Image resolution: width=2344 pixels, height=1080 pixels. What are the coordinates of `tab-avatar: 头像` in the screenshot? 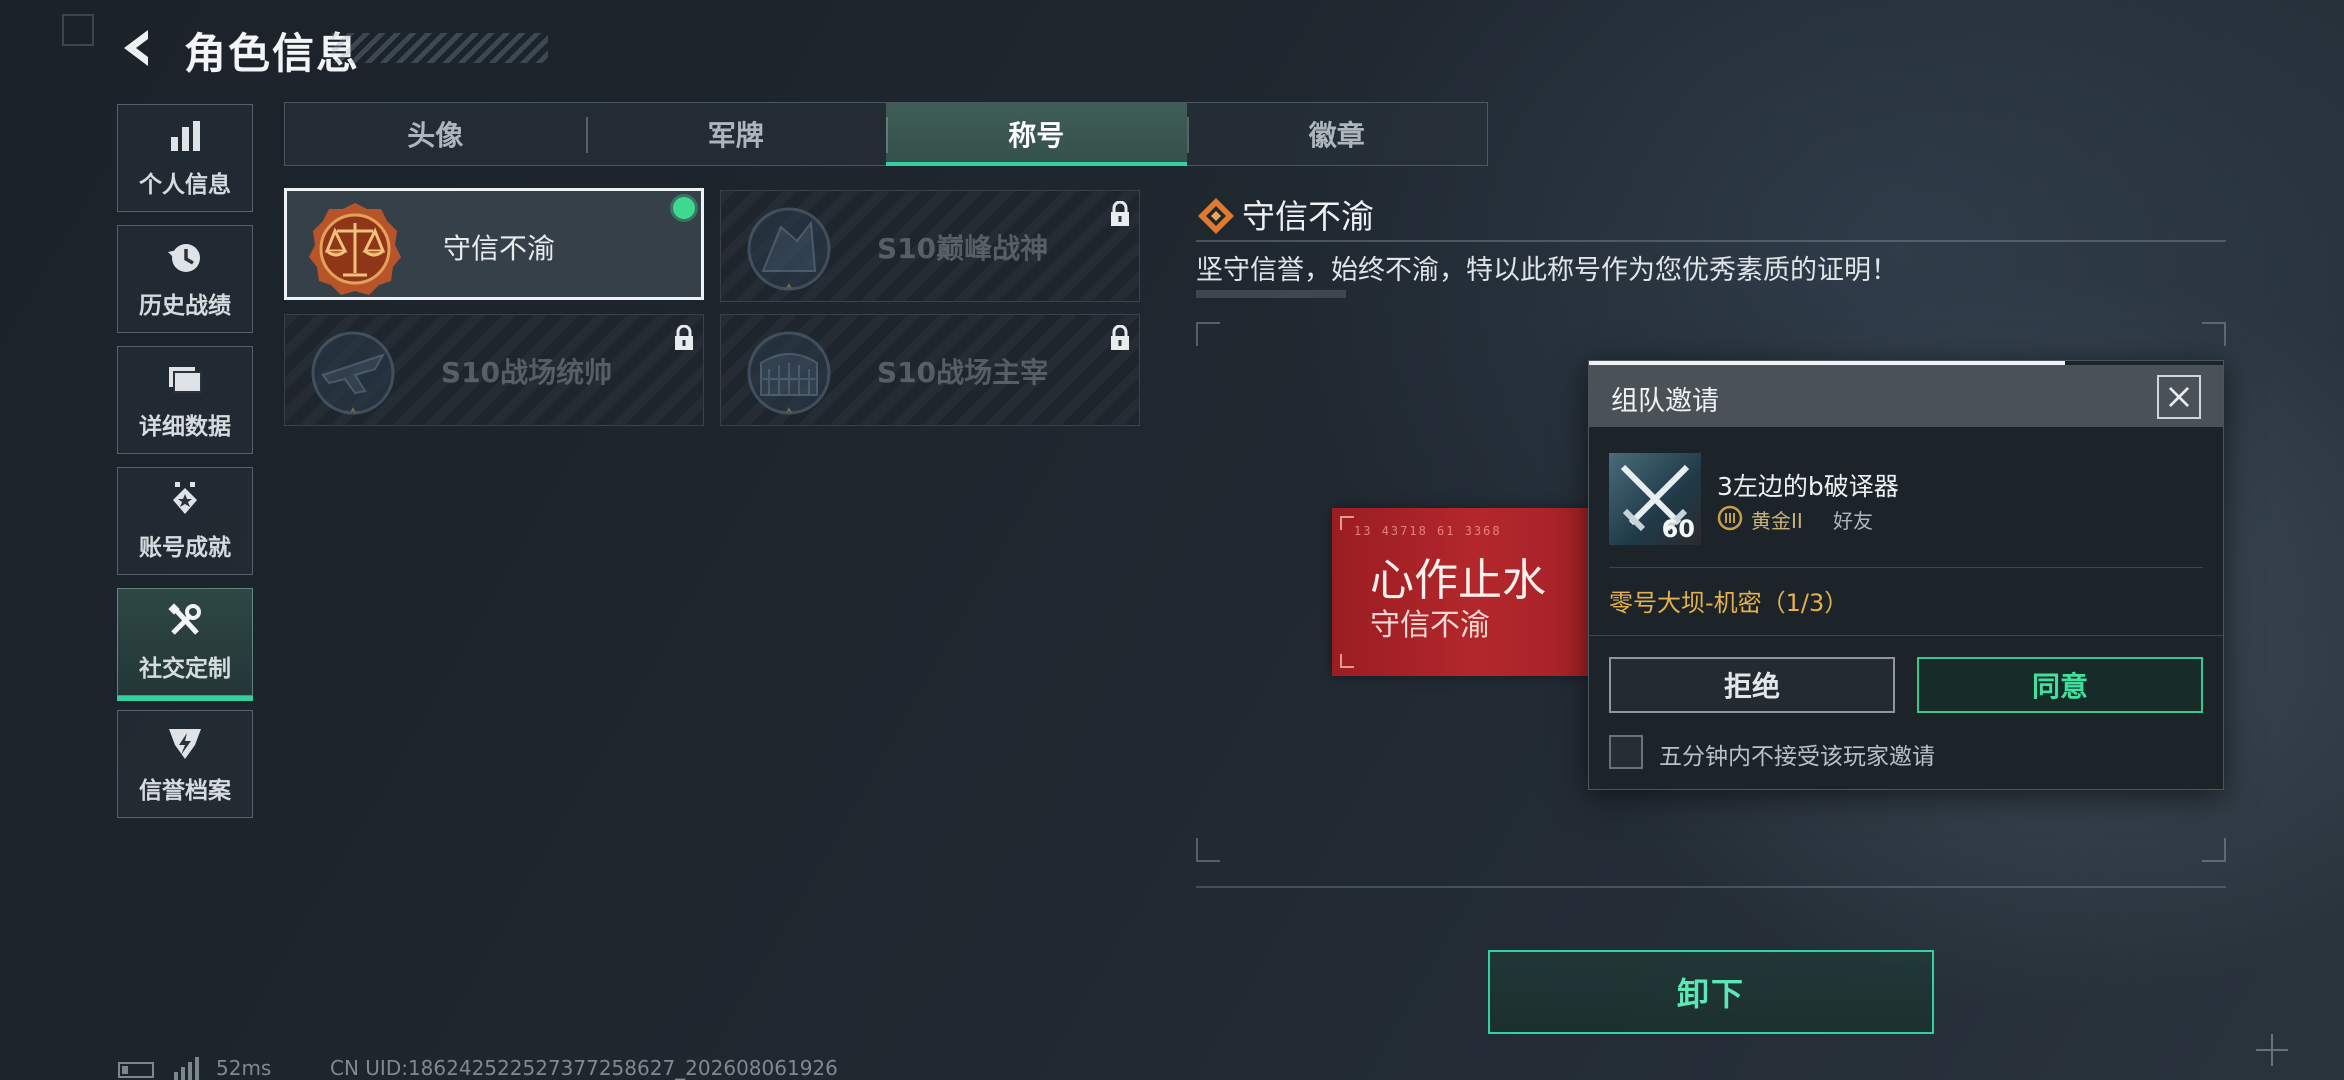 It's located at (435, 134).